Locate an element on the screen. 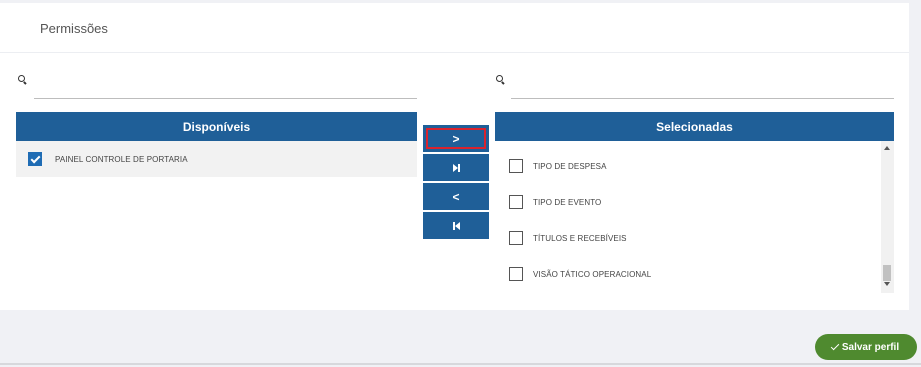 The width and height of the screenshot is (921, 367). search-input-selected is located at coordinates (702, 83).